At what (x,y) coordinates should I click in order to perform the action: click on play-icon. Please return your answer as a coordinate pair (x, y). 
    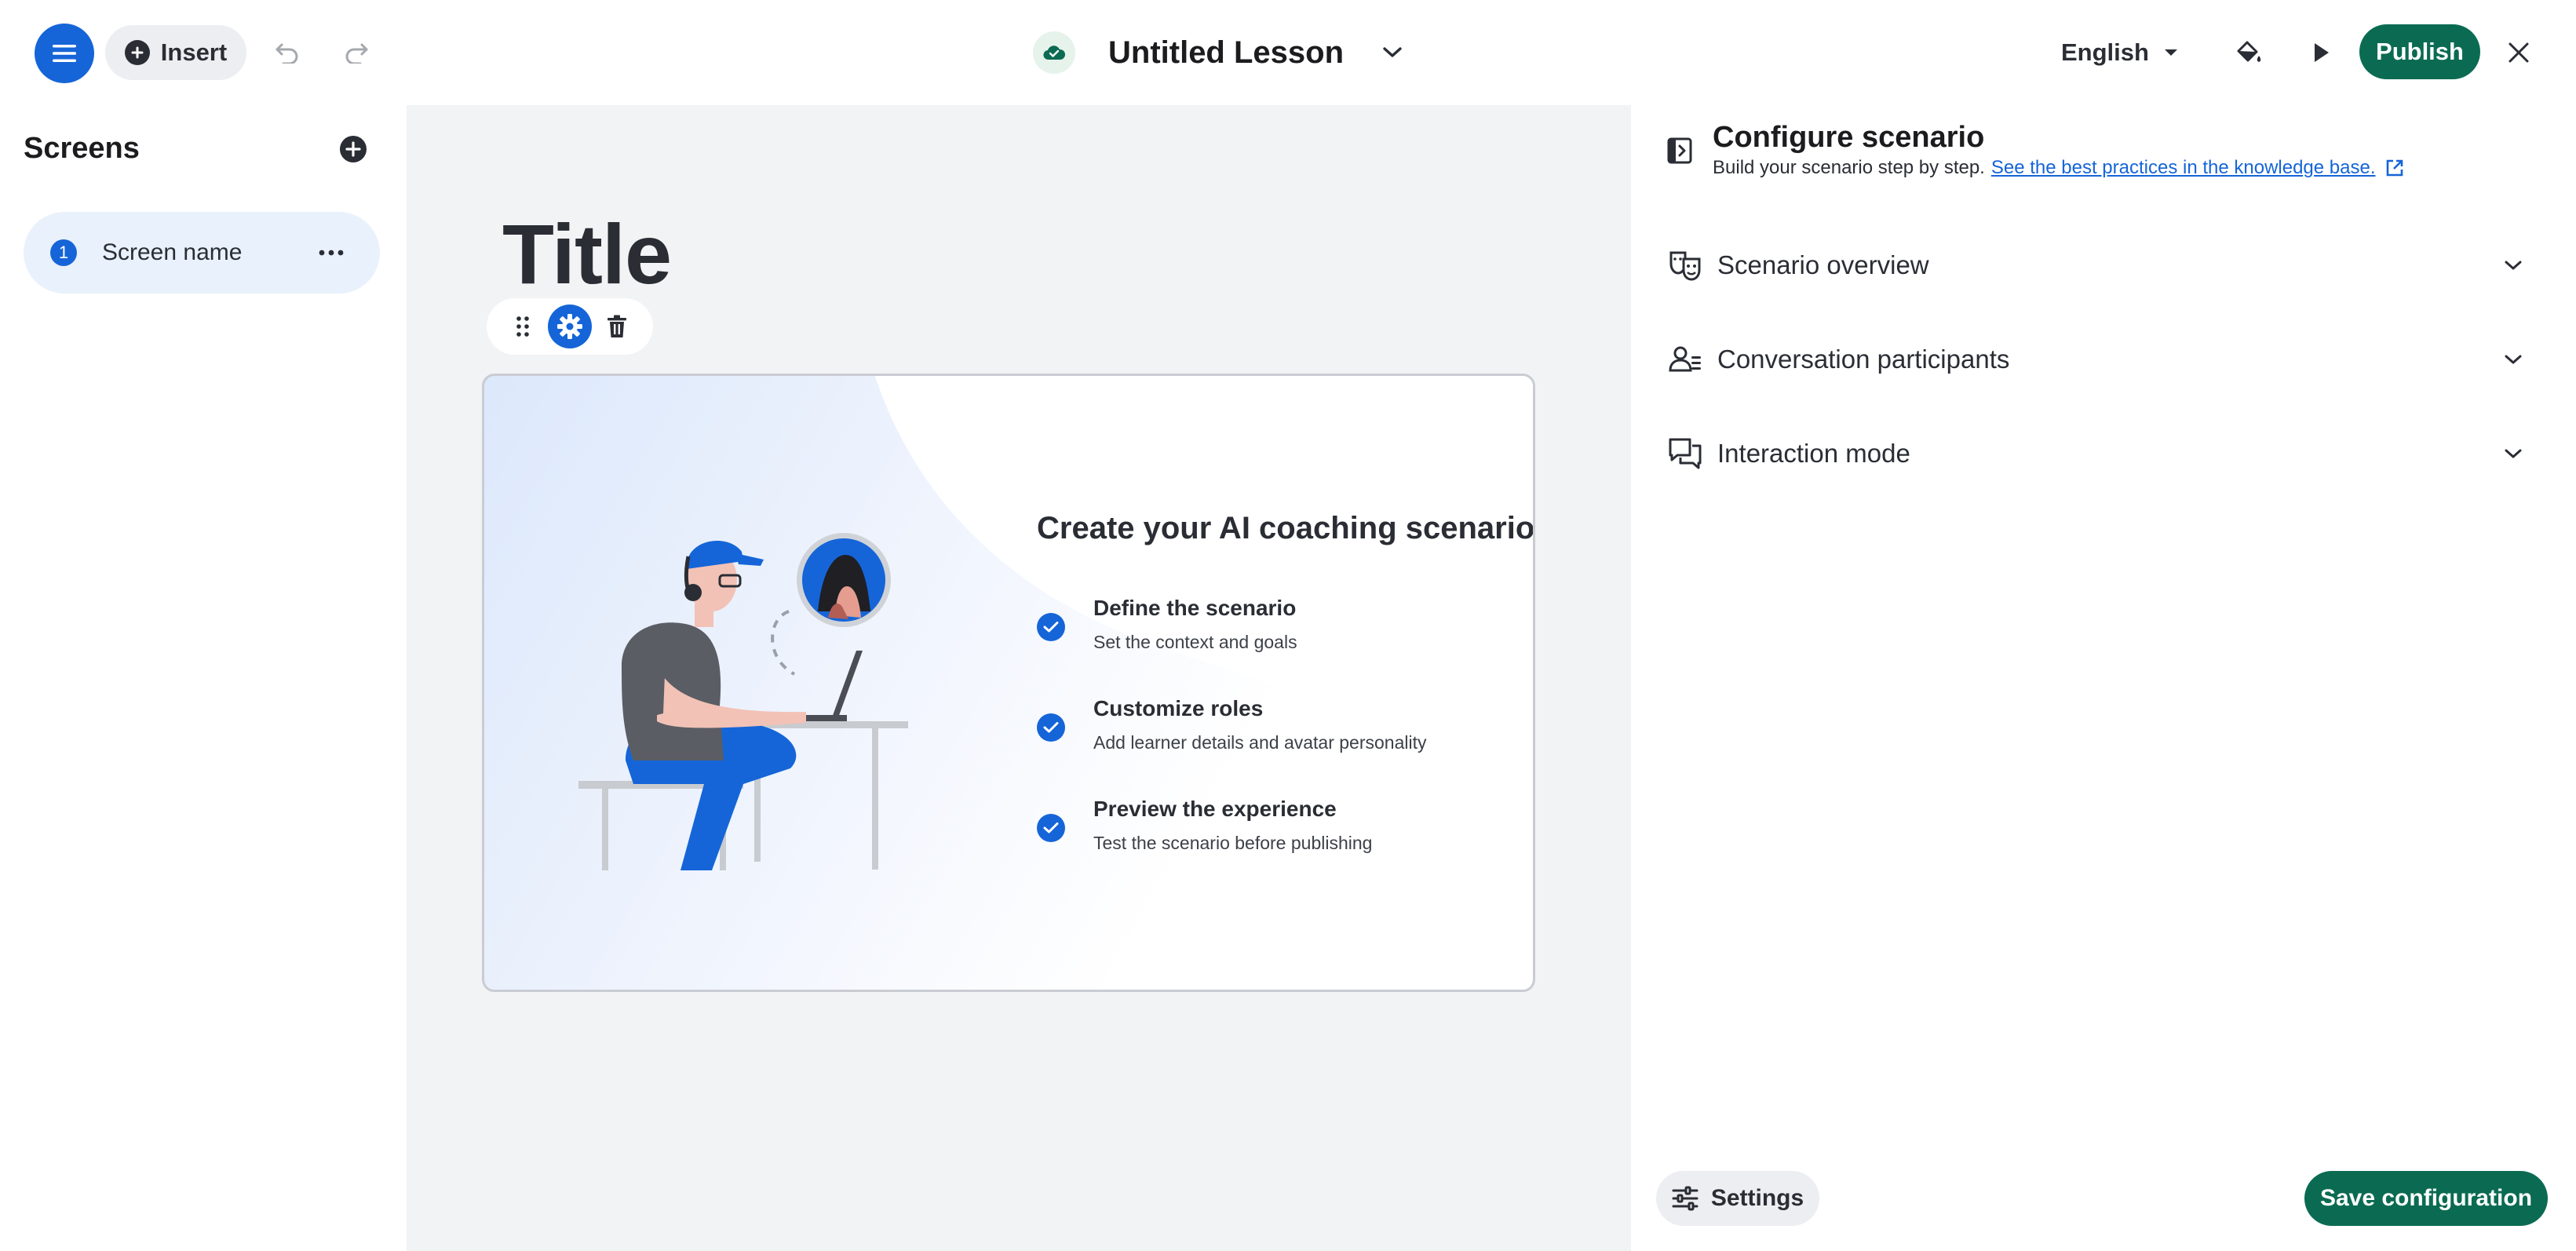
    Looking at the image, I should click on (2322, 52).